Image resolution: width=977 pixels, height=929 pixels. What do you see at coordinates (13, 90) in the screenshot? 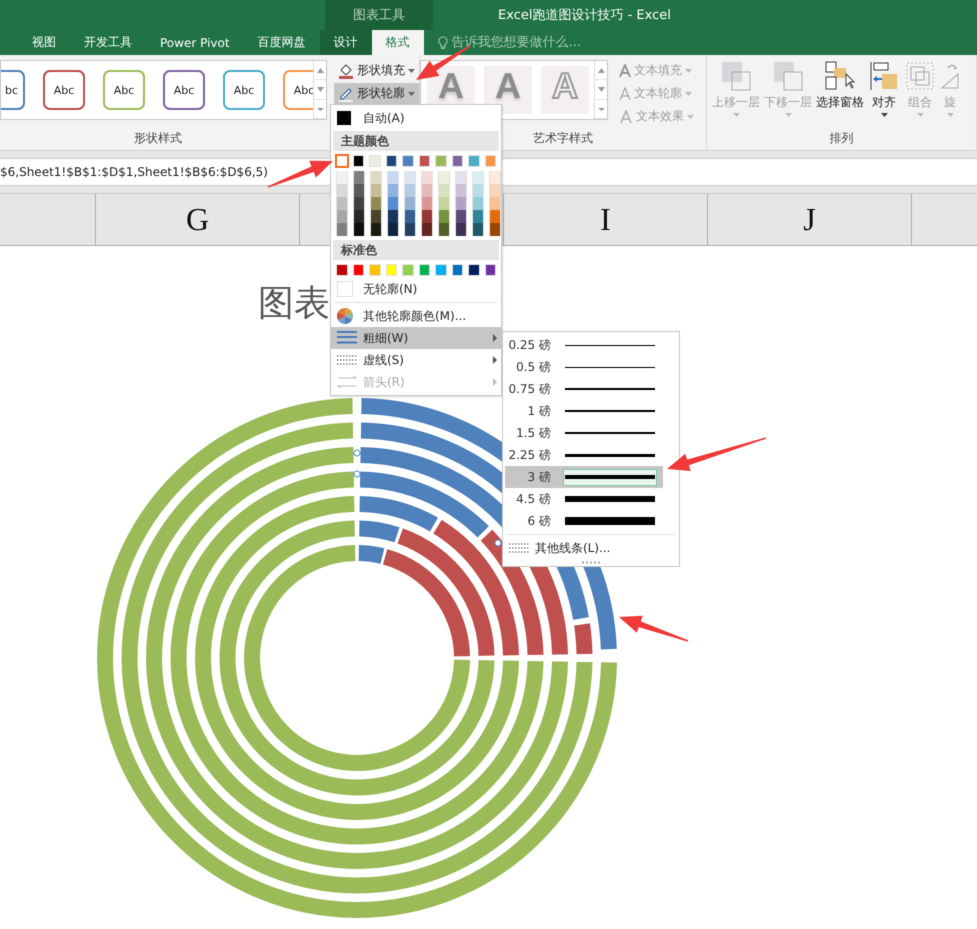
I see `shape-style-swatch: bc` at bounding box center [13, 90].